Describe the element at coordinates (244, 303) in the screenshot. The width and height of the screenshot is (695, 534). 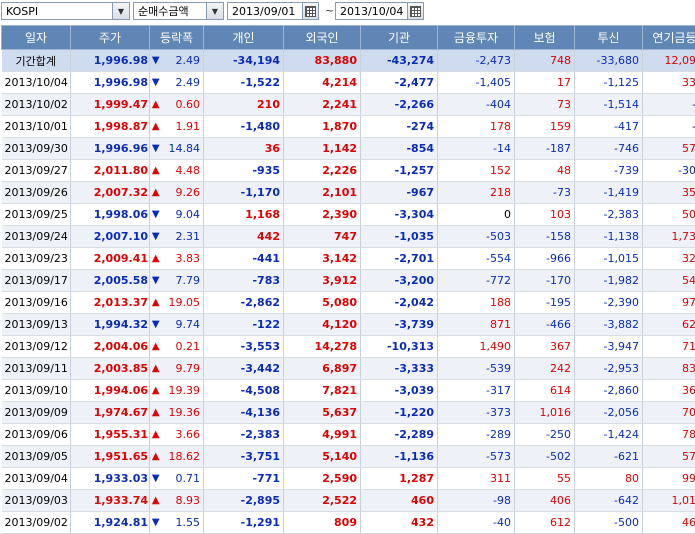
I see `individual-value: -2,862` at that location.